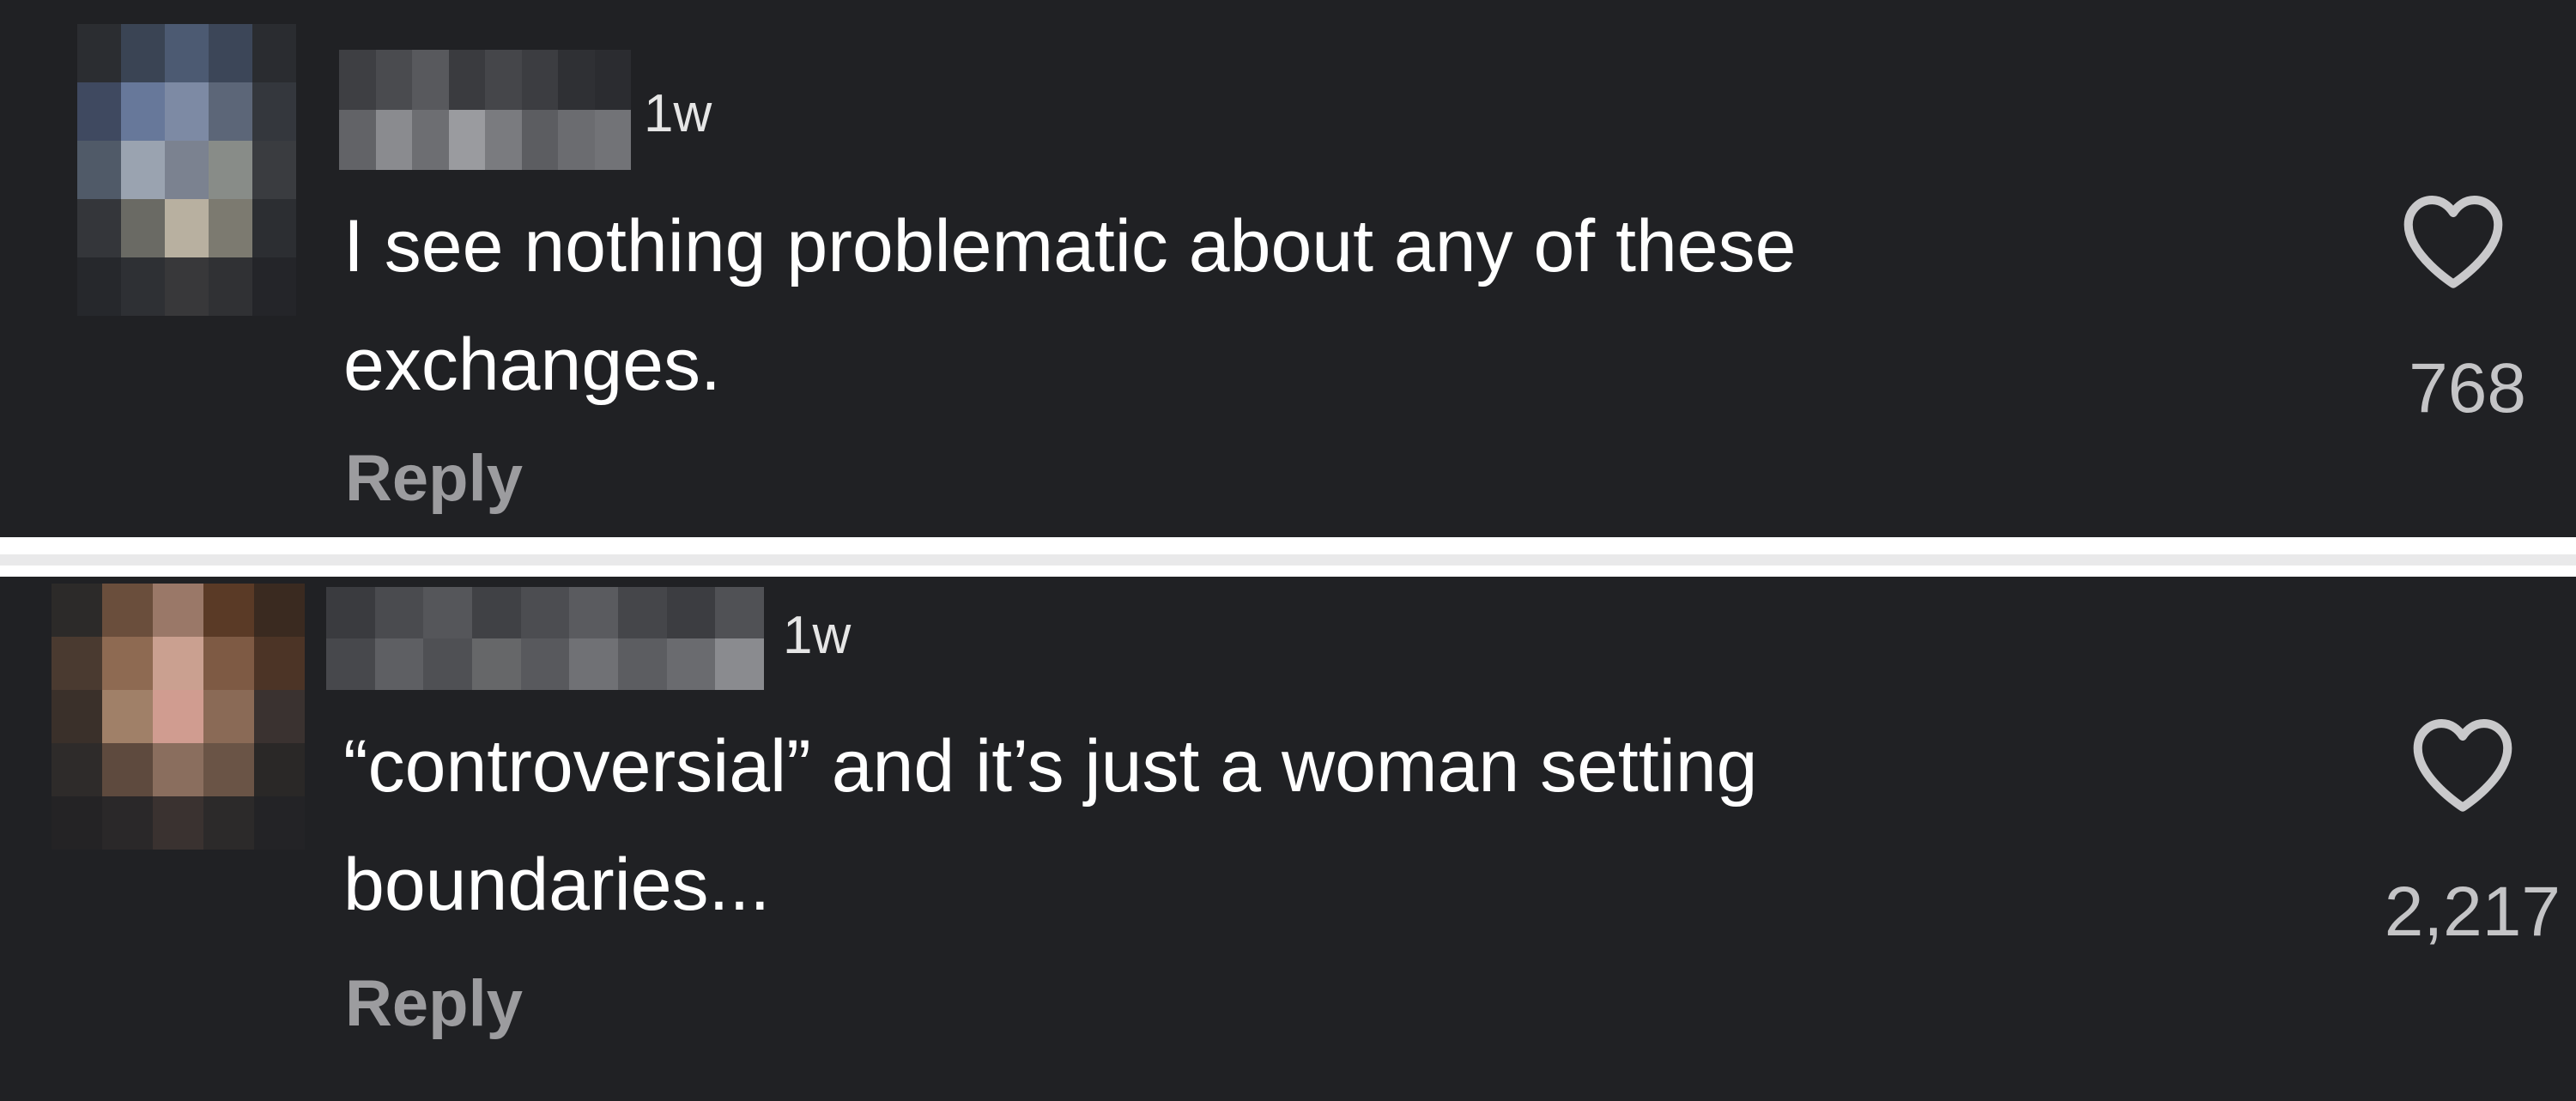  What do you see at coordinates (2472, 912) in the screenshot?
I see `like-count: 2,217` at bounding box center [2472, 912].